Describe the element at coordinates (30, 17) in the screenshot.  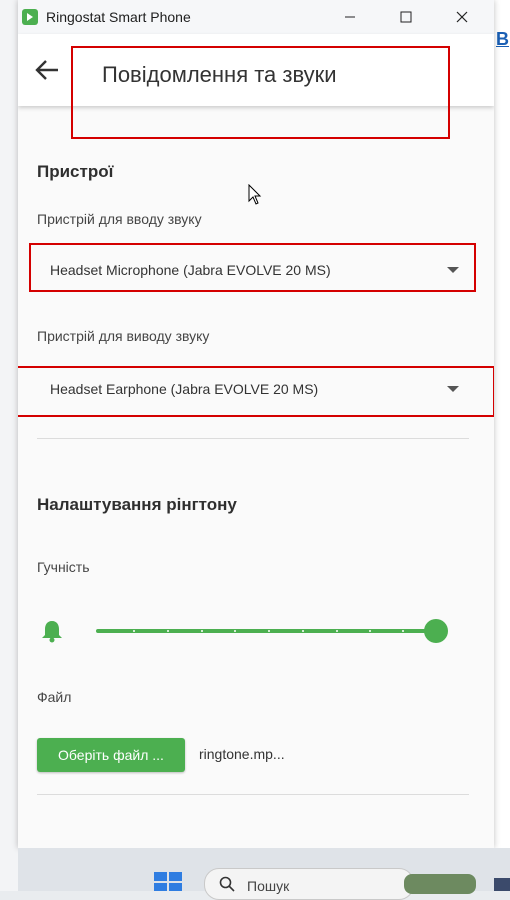
I see `ringostat-logo-icon` at that location.